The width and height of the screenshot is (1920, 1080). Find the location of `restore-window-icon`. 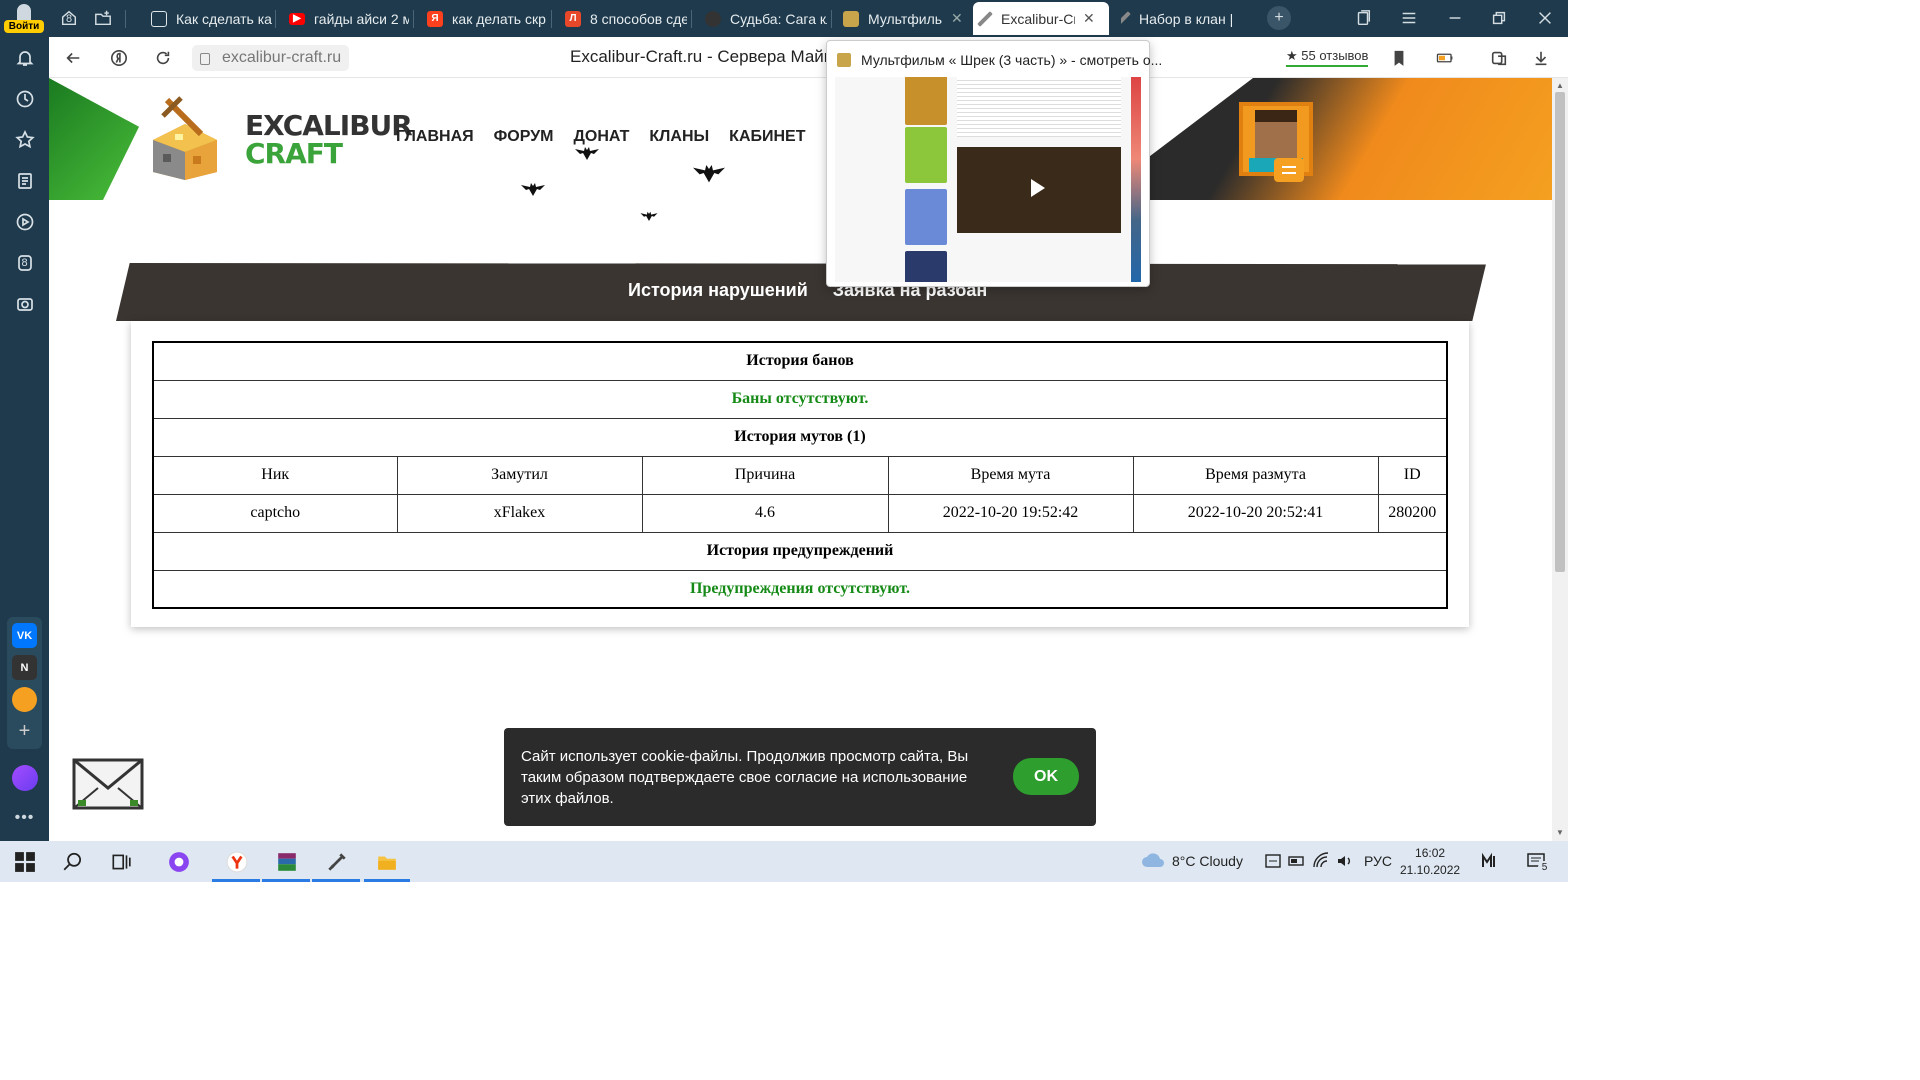

restore-window-icon is located at coordinates (1499, 18).